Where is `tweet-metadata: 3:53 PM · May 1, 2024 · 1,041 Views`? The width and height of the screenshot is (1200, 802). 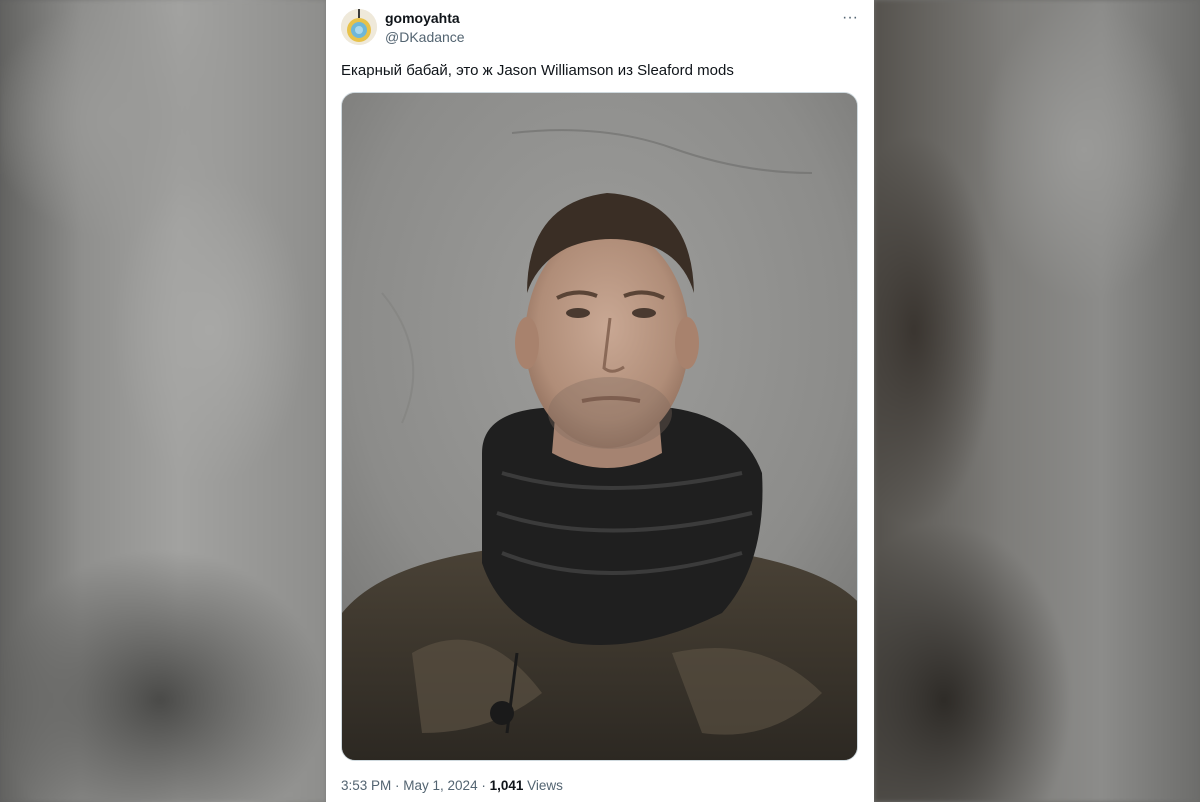 tweet-metadata: 3:53 PM · May 1, 2024 · 1,041 Views is located at coordinates (452, 785).